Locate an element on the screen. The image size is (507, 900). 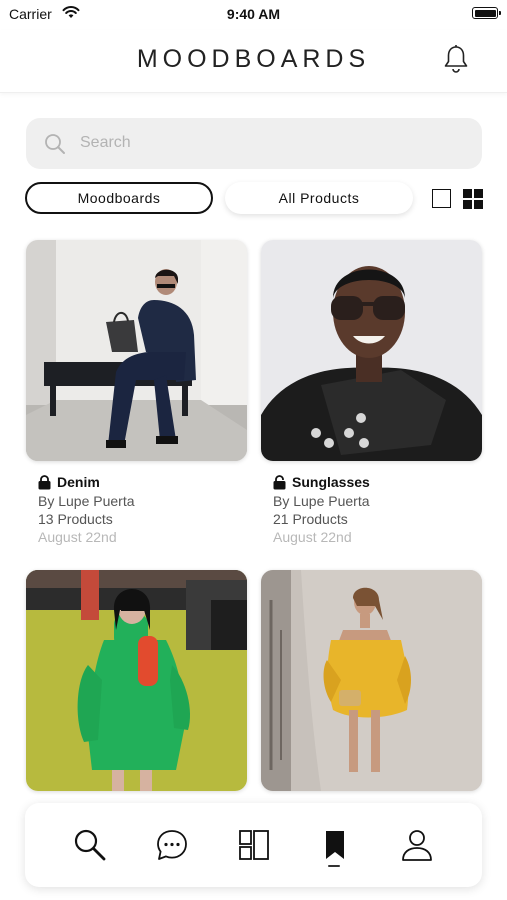
tab-chat is located at coordinates (172, 845).